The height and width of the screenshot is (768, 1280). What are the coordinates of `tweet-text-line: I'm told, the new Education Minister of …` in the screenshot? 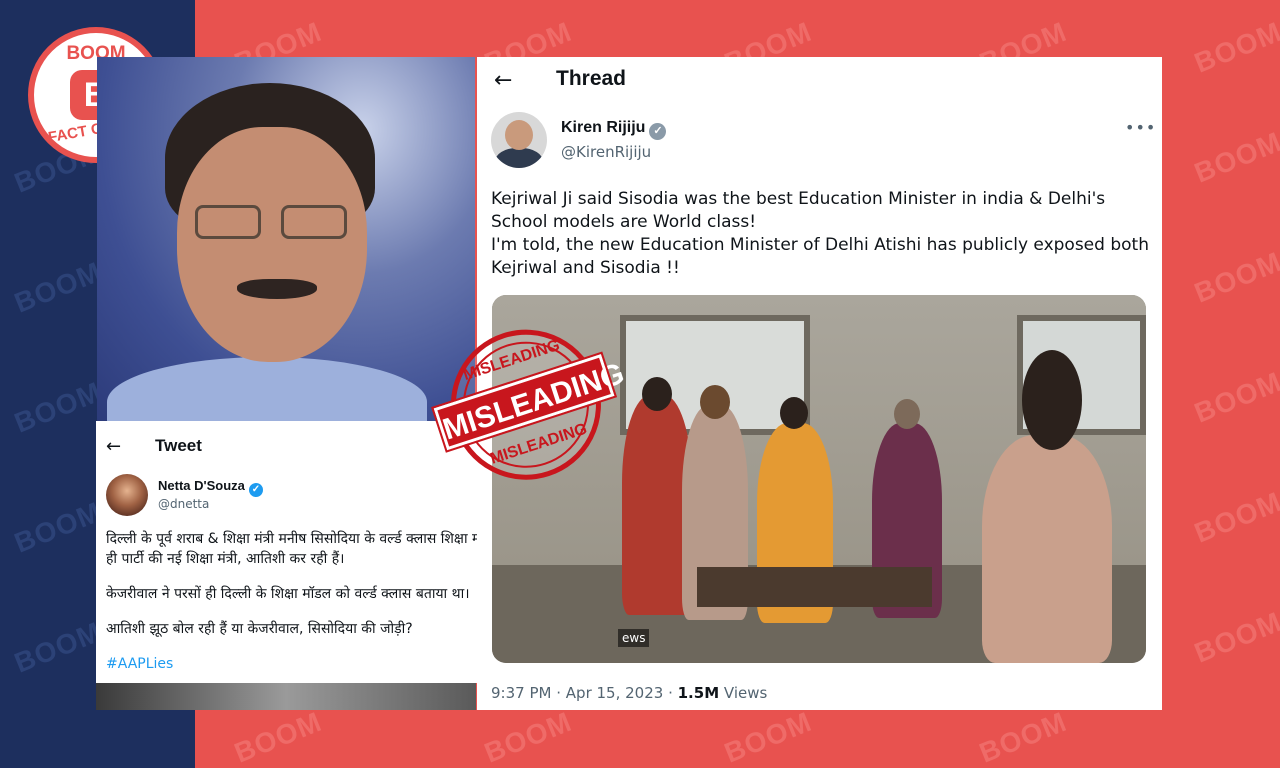 It's located at (820, 256).